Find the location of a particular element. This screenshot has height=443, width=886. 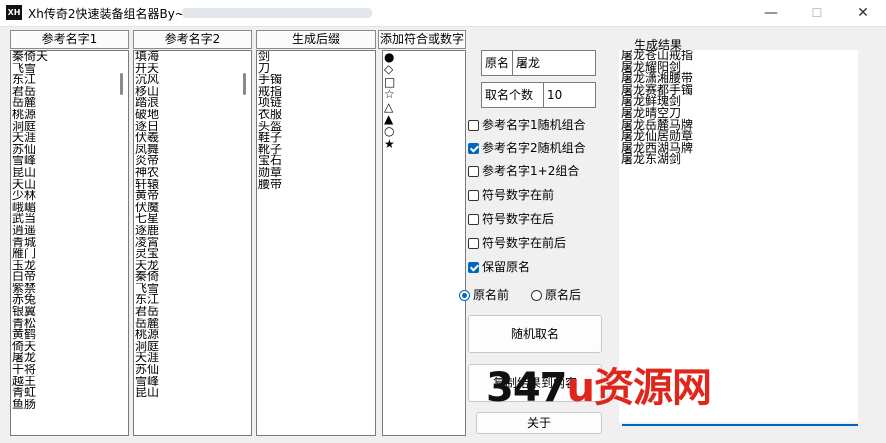

ref1-list-item: 白帝 is located at coordinates (63, 277).